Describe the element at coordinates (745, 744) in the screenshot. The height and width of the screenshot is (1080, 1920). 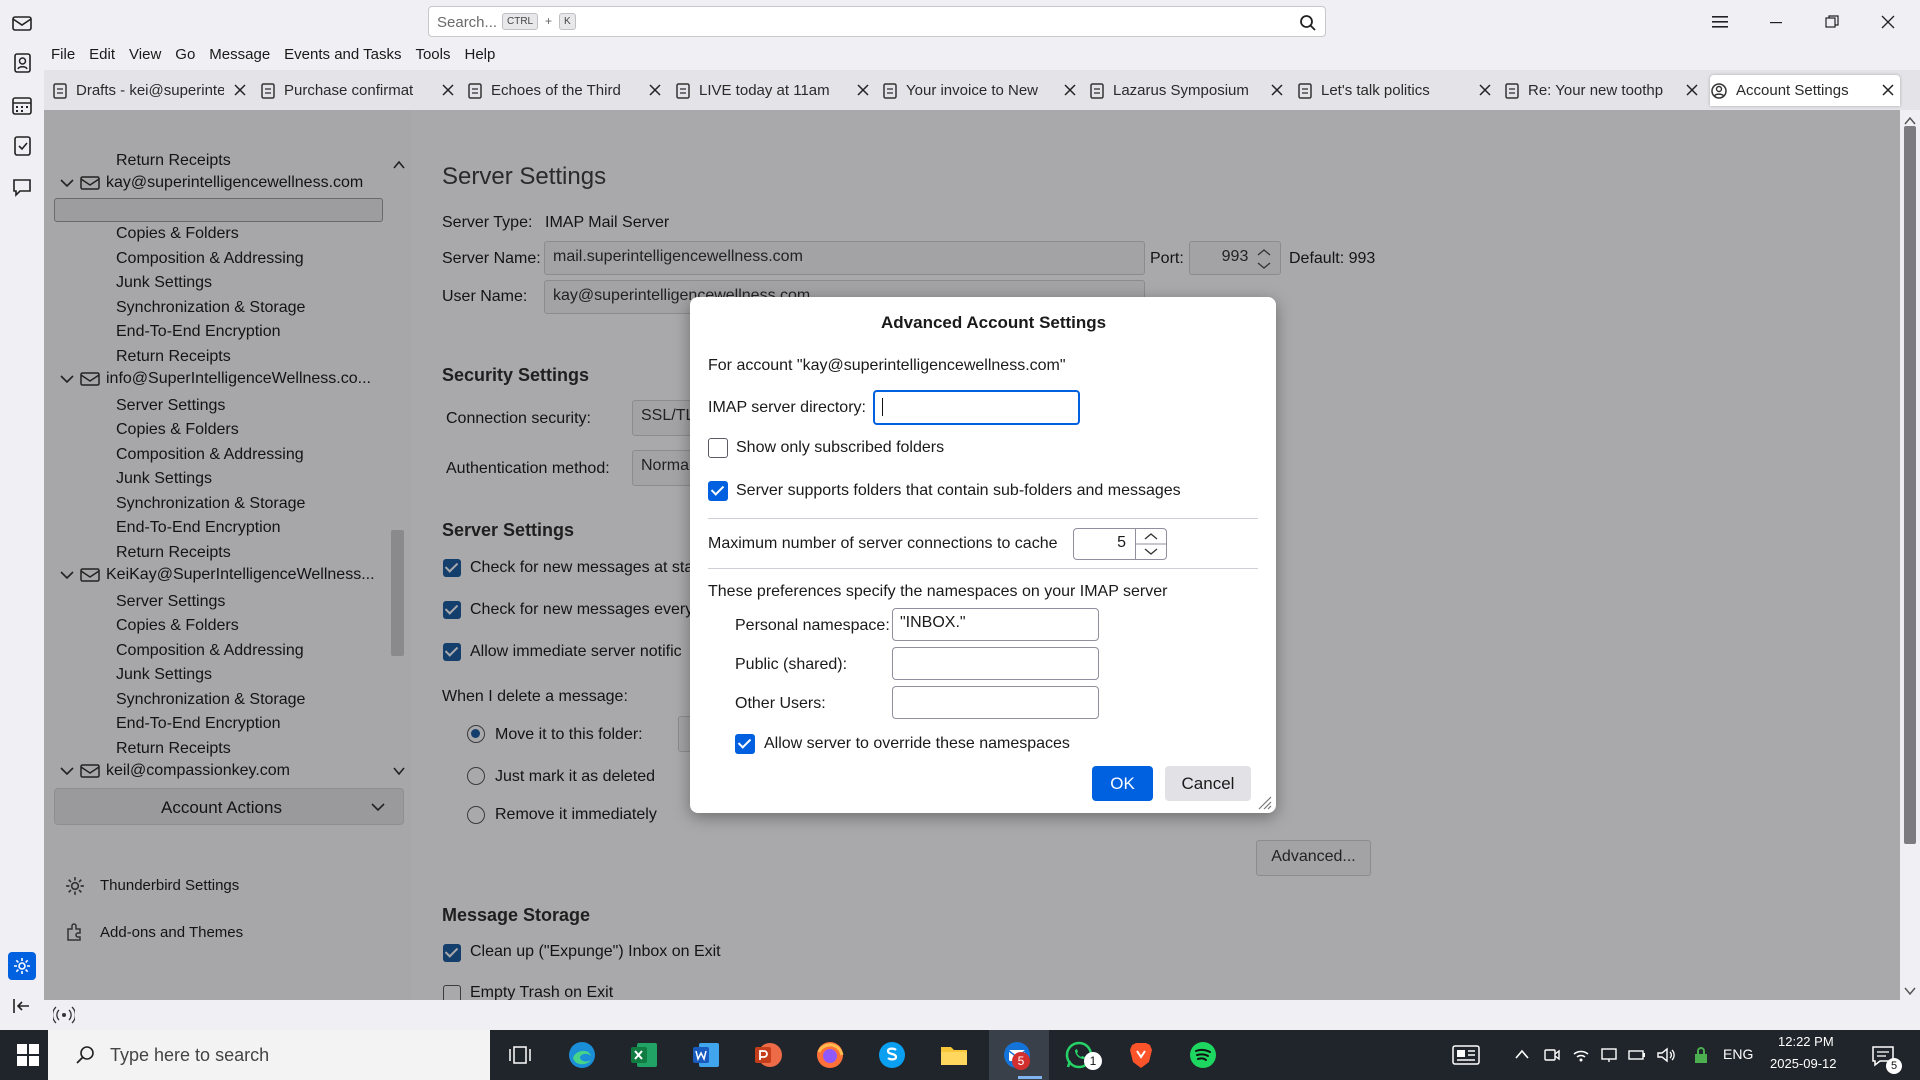
I see `allow-override-checkbox` at that location.